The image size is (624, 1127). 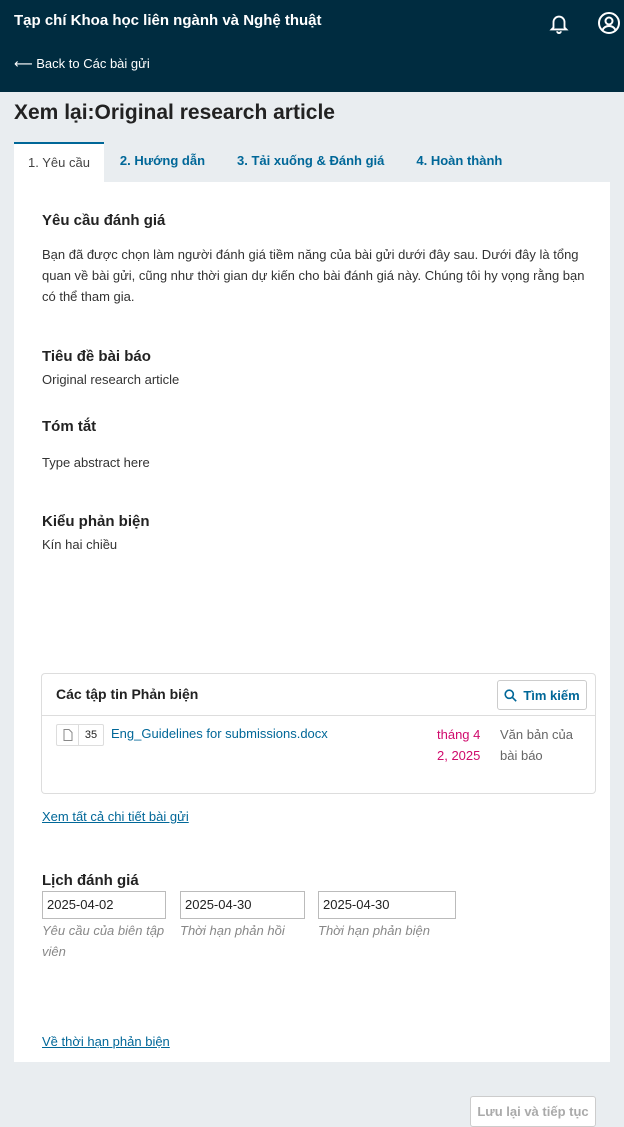 I want to click on search-icon, so click(x=511, y=695).